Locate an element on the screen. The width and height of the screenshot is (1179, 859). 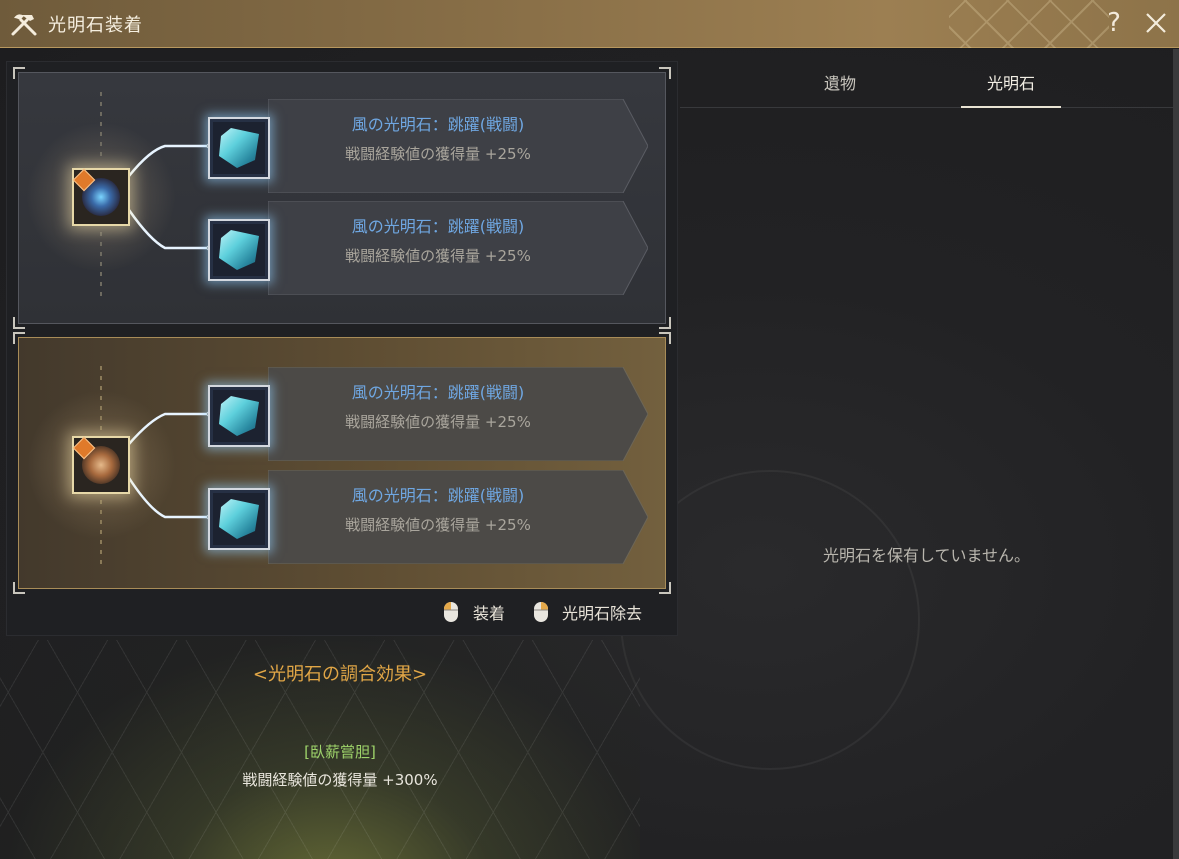
empty-inventory-message: 光明石を保有していません。 is located at coordinates (926, 555).